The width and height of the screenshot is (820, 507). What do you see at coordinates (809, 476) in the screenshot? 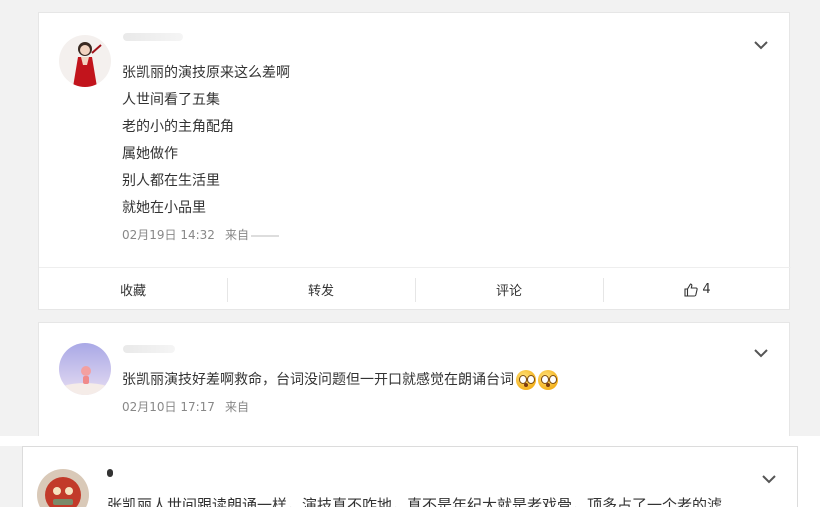
I see `edge-strip` at bounding box center [809, 476].